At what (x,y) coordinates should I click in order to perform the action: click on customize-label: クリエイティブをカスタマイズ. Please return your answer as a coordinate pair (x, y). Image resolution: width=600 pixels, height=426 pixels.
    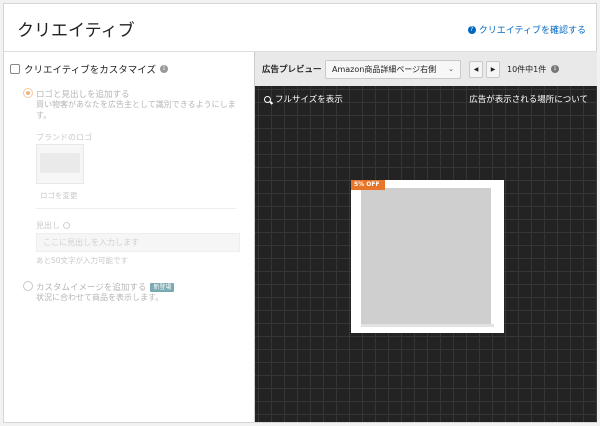
    Looking at the image, I should click on (90, 70).